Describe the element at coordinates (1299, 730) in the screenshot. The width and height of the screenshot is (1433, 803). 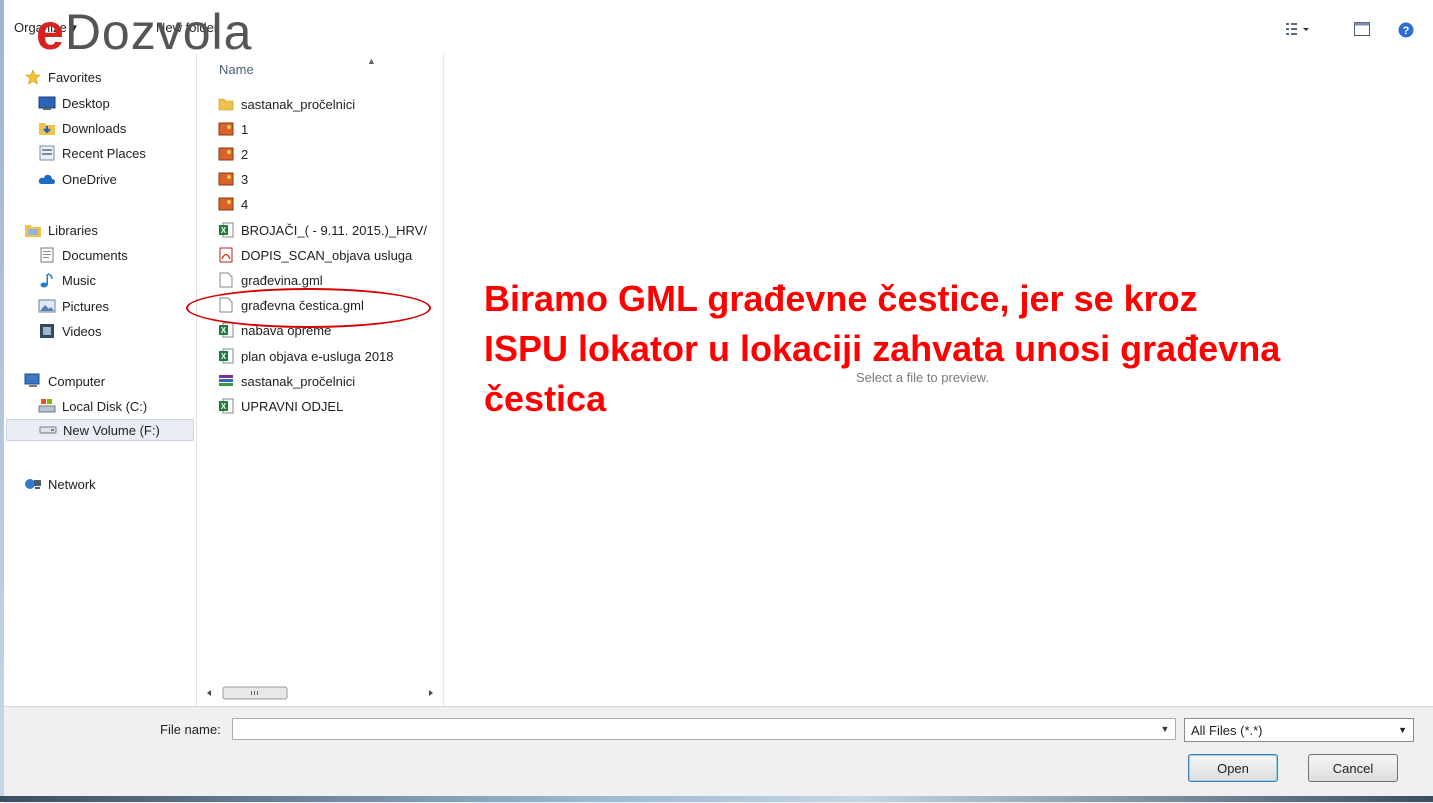
I see `file-type-filter: All Files (*.*) ▼` at that location.